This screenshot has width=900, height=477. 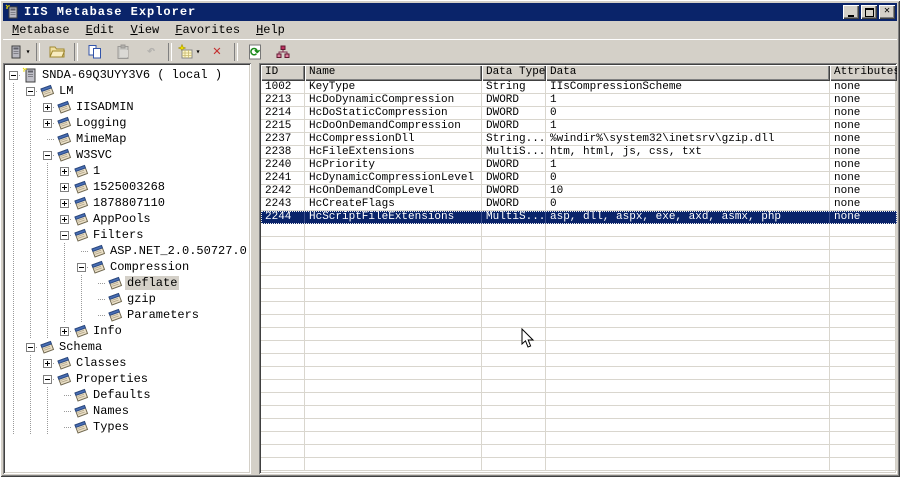 What do you see at coordinates (127, 251) in the screenshot?
I see `tree-item-asp-net-2-0-50727-0: ASP.NET_2.0.50727.0` at bounding box center [127, 251].